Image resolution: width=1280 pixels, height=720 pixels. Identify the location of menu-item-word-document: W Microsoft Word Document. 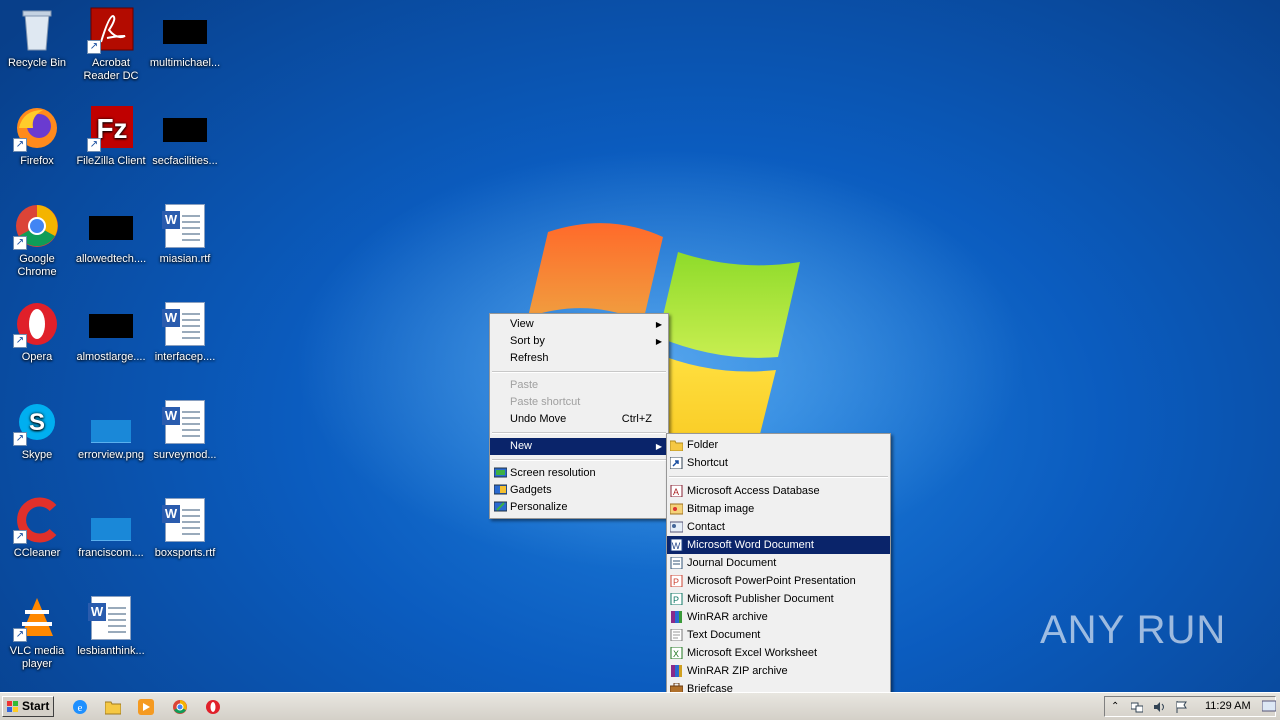
(778, 545).